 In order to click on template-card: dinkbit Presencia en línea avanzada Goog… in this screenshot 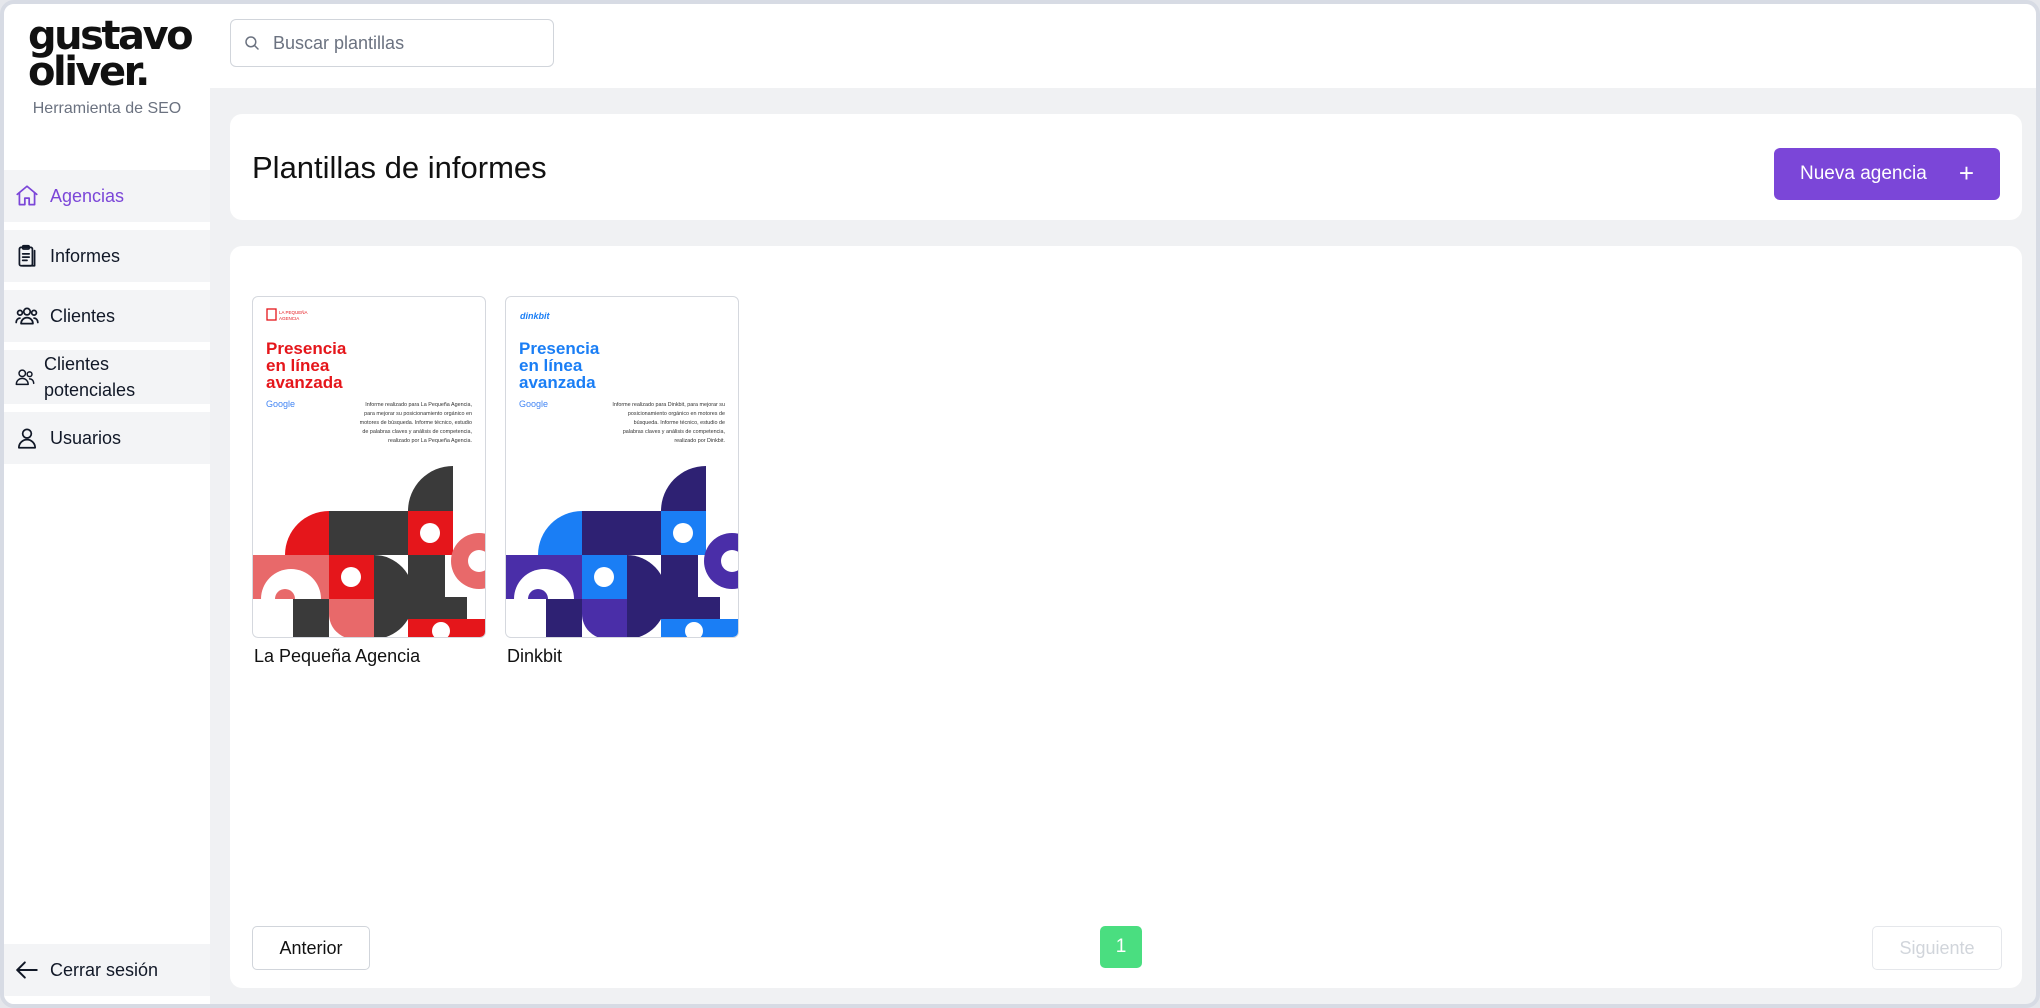, I will do `click(622, 481)`.